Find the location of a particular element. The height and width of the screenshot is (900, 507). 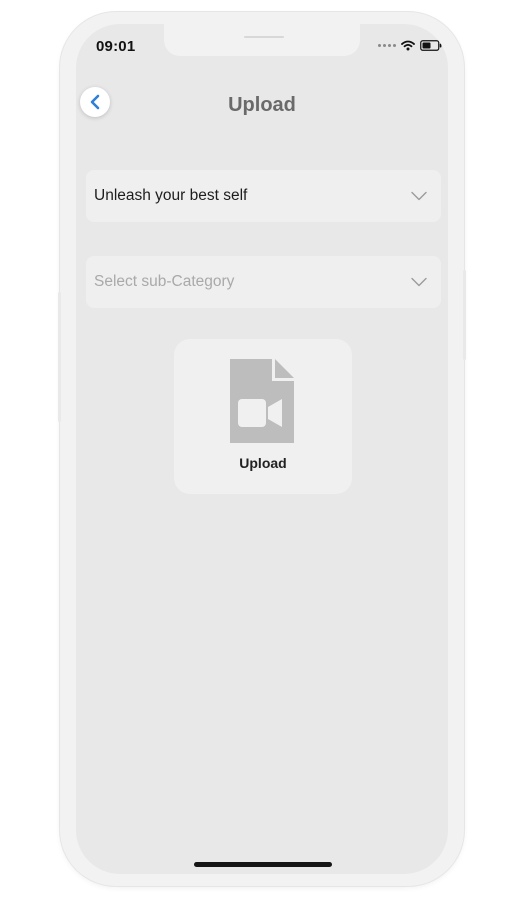

speaker-grille is located at coordinates (264, 37).